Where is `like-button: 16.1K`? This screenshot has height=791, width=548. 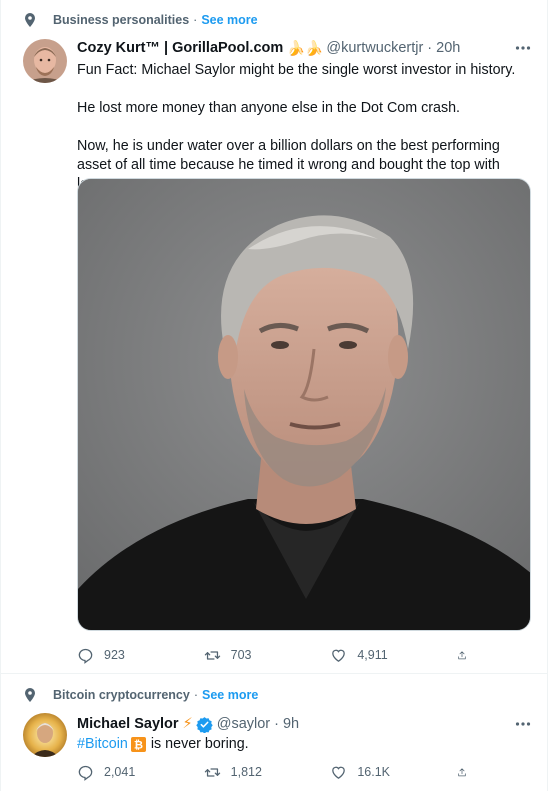 like-button: 16.1K is located at coordinates (385, 772).